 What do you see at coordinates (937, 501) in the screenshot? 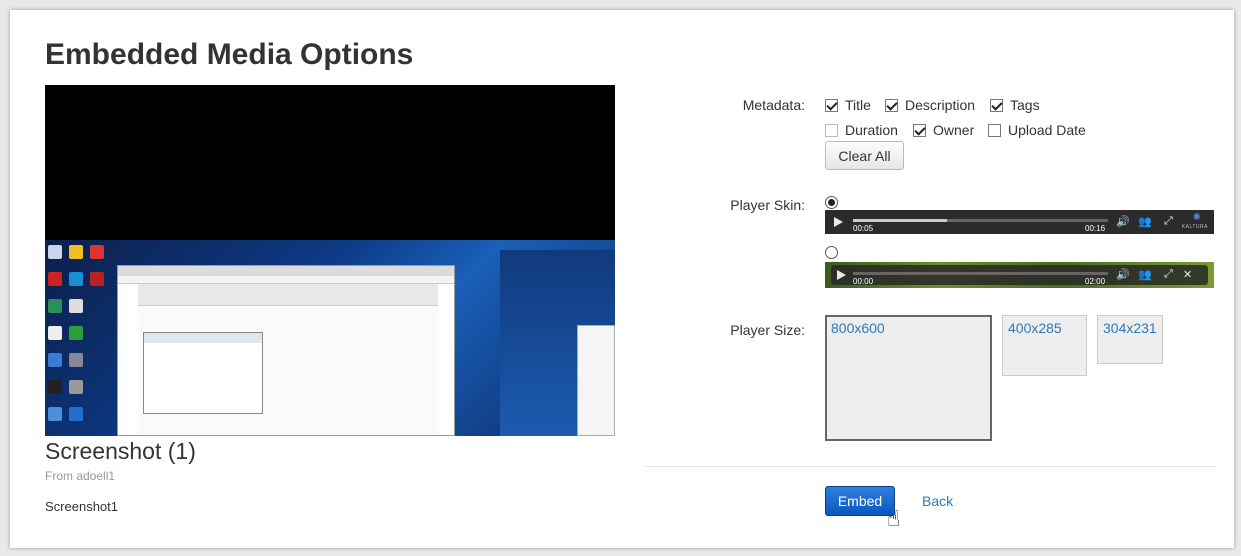
I see `back-link: Back` at bounding box center [937, 501].